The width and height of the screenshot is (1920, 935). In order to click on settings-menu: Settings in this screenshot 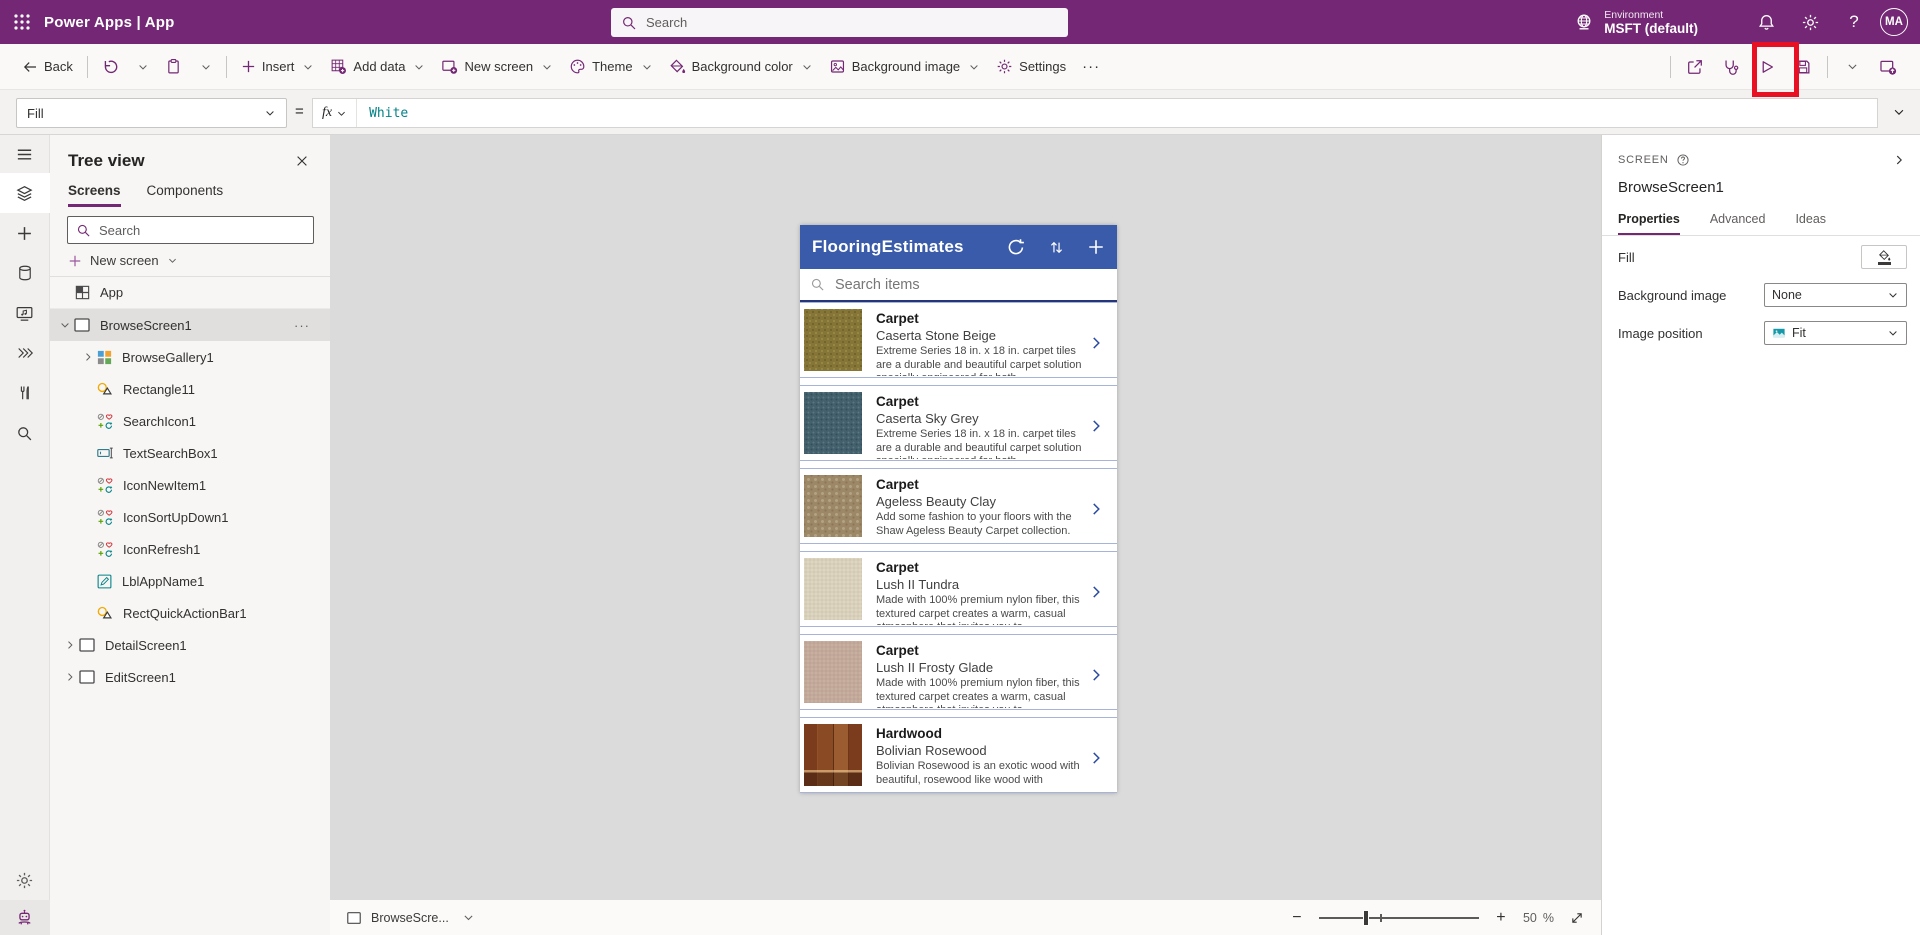, I will do `click(1031, 67)`.